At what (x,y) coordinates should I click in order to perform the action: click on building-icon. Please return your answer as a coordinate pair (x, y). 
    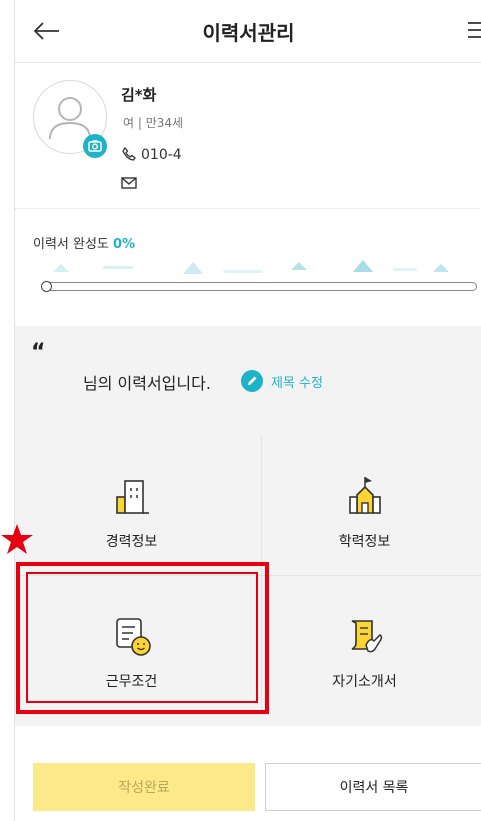
    Looking at the image, I should click on (132, 497).